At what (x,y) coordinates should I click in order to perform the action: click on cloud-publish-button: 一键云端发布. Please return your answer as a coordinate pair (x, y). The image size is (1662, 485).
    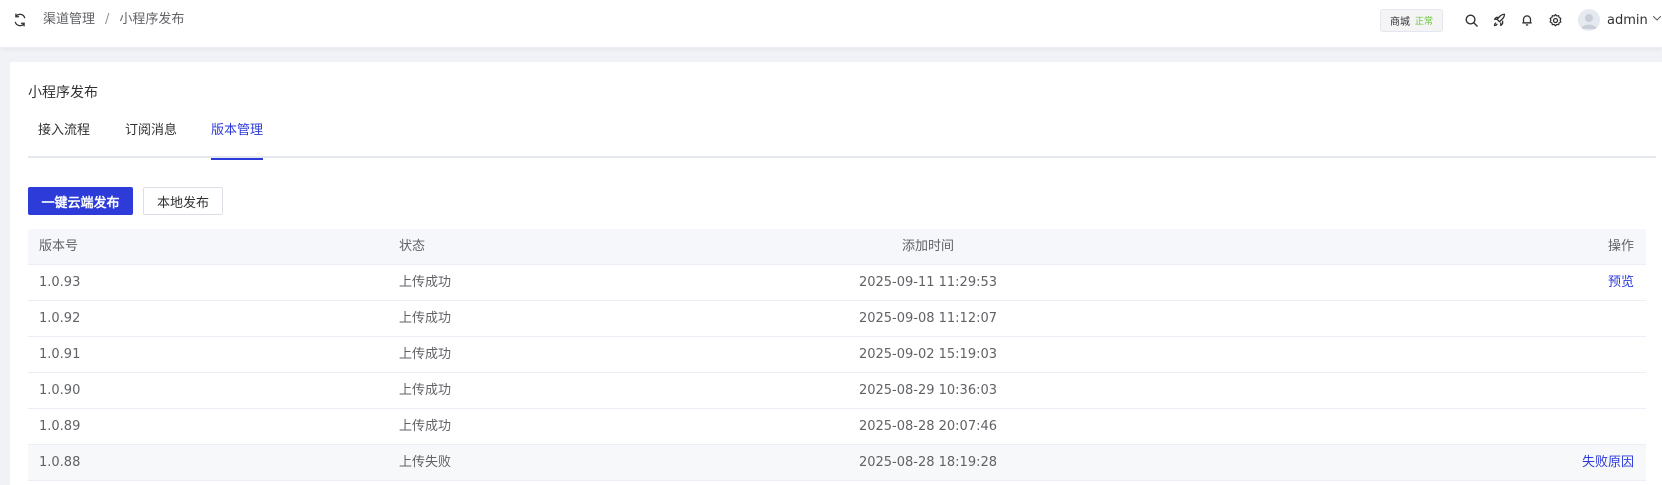
    Looking at the image, I should click on (80, 201).